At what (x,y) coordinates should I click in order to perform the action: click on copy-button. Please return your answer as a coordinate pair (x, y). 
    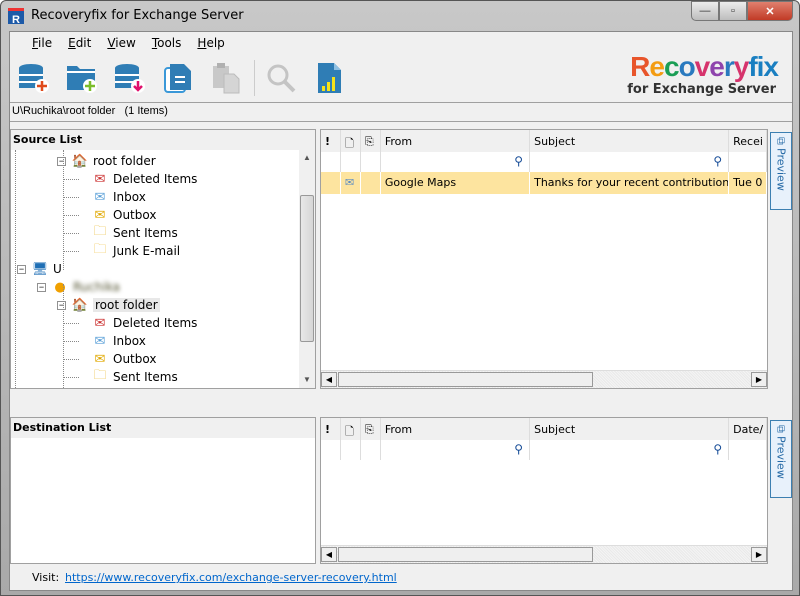
    Looking at the image, I should click on (178, 78).